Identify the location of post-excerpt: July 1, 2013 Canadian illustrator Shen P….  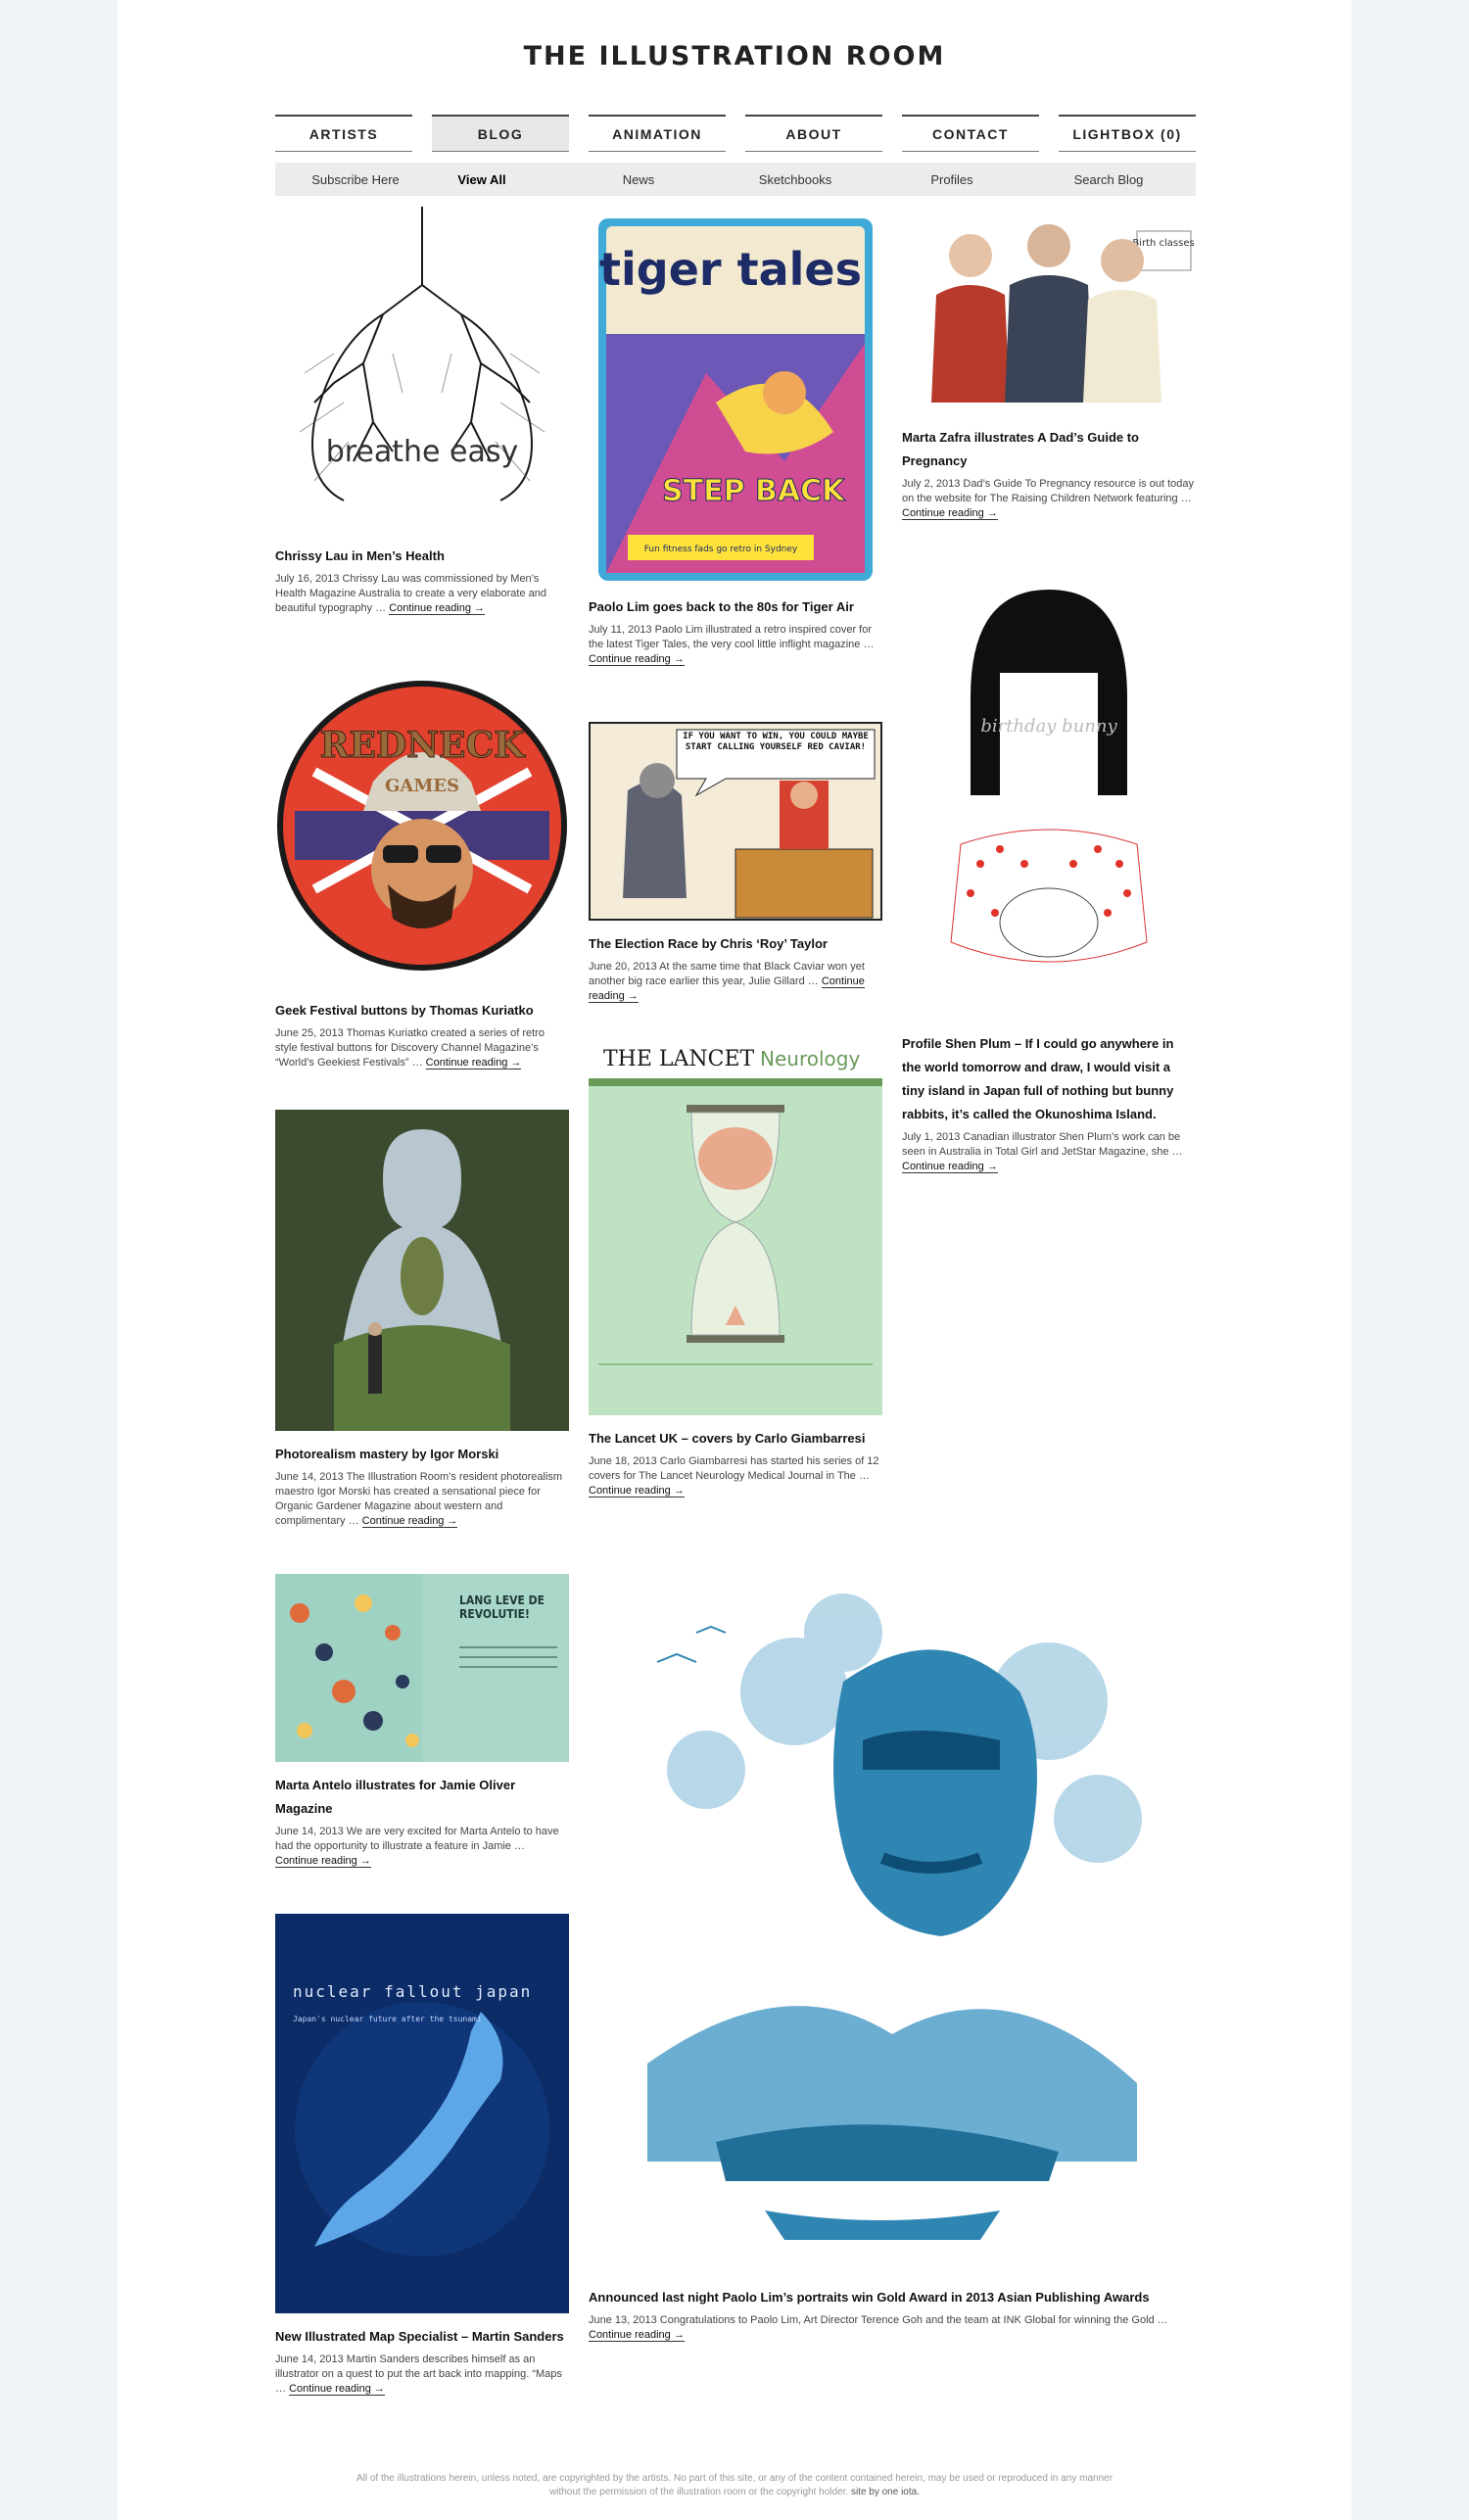
(1042, 1152).